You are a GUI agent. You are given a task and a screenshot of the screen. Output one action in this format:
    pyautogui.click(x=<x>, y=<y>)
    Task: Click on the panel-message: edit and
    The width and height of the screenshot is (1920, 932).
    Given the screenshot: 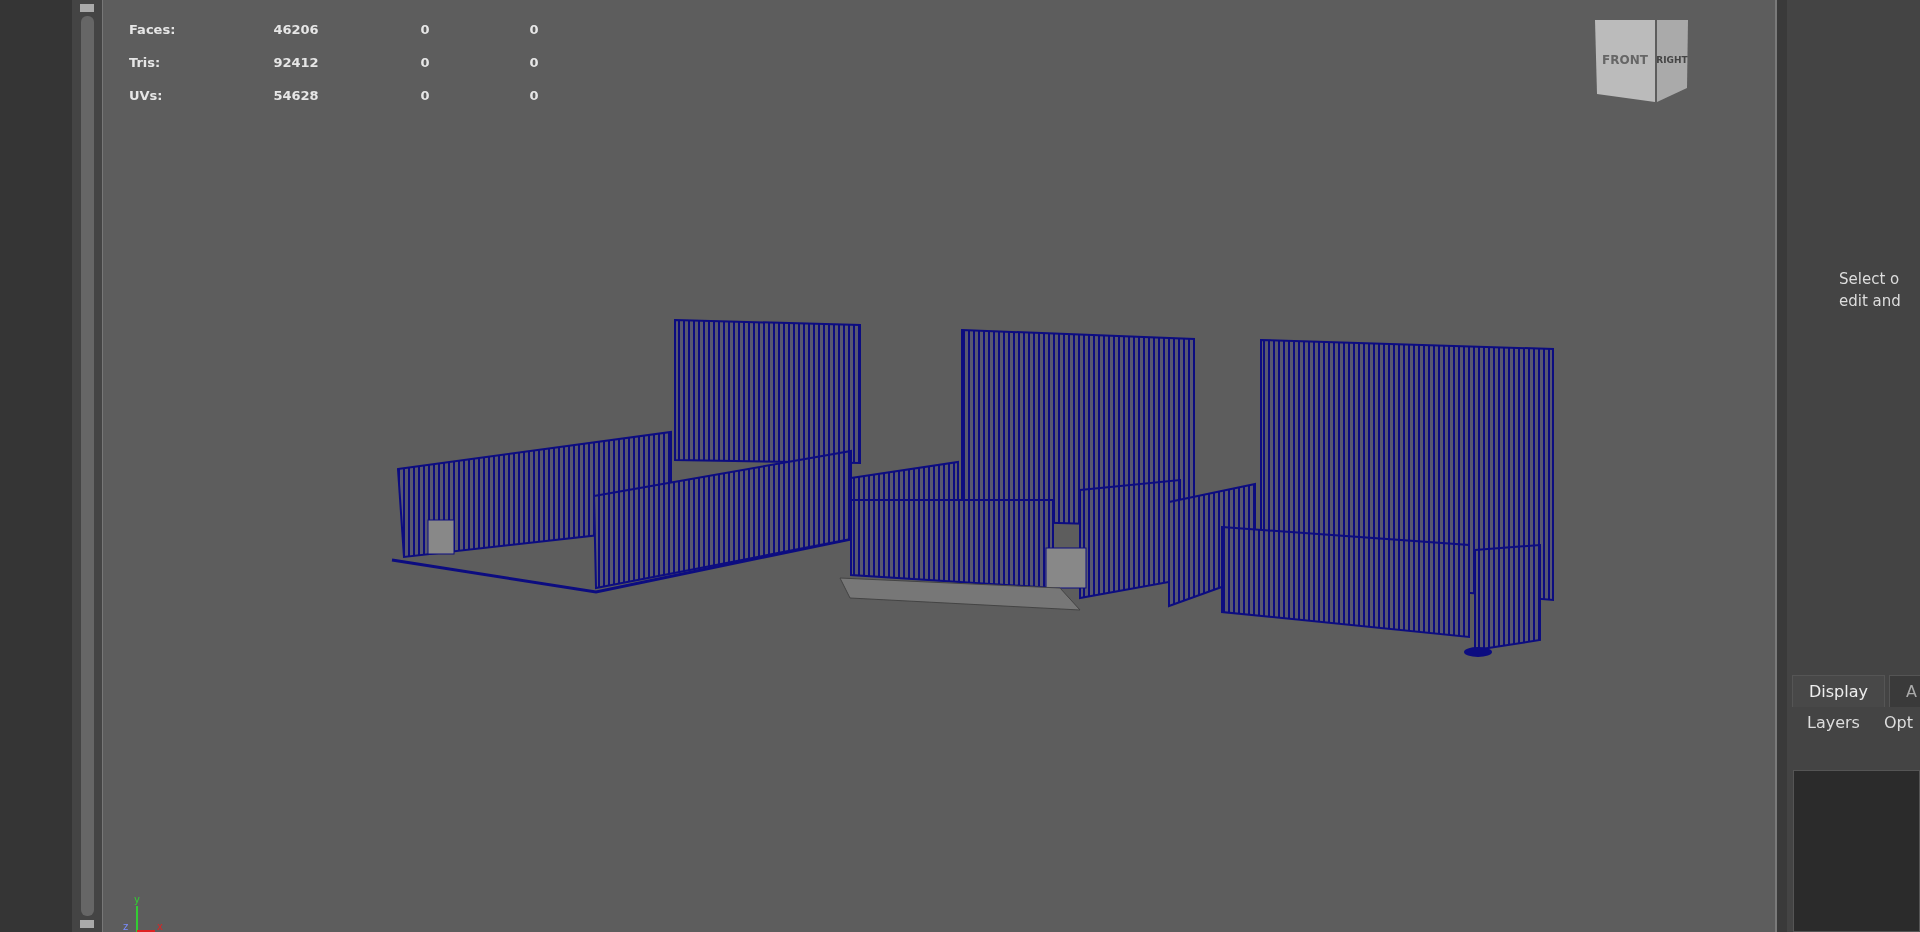 What is the action you would take?
    pyautogui.click(x=1870, y=301)
    